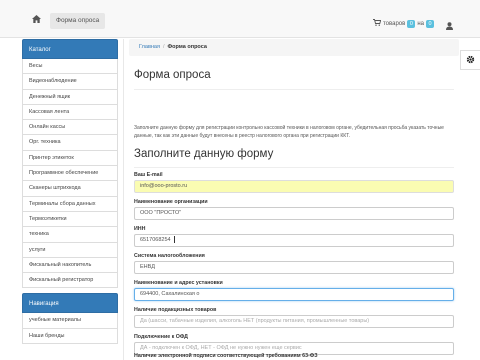  Describe the element at coordinates (78, 21) in the screenshot. I see `nav-link-survey: Форма опроса` at that location.